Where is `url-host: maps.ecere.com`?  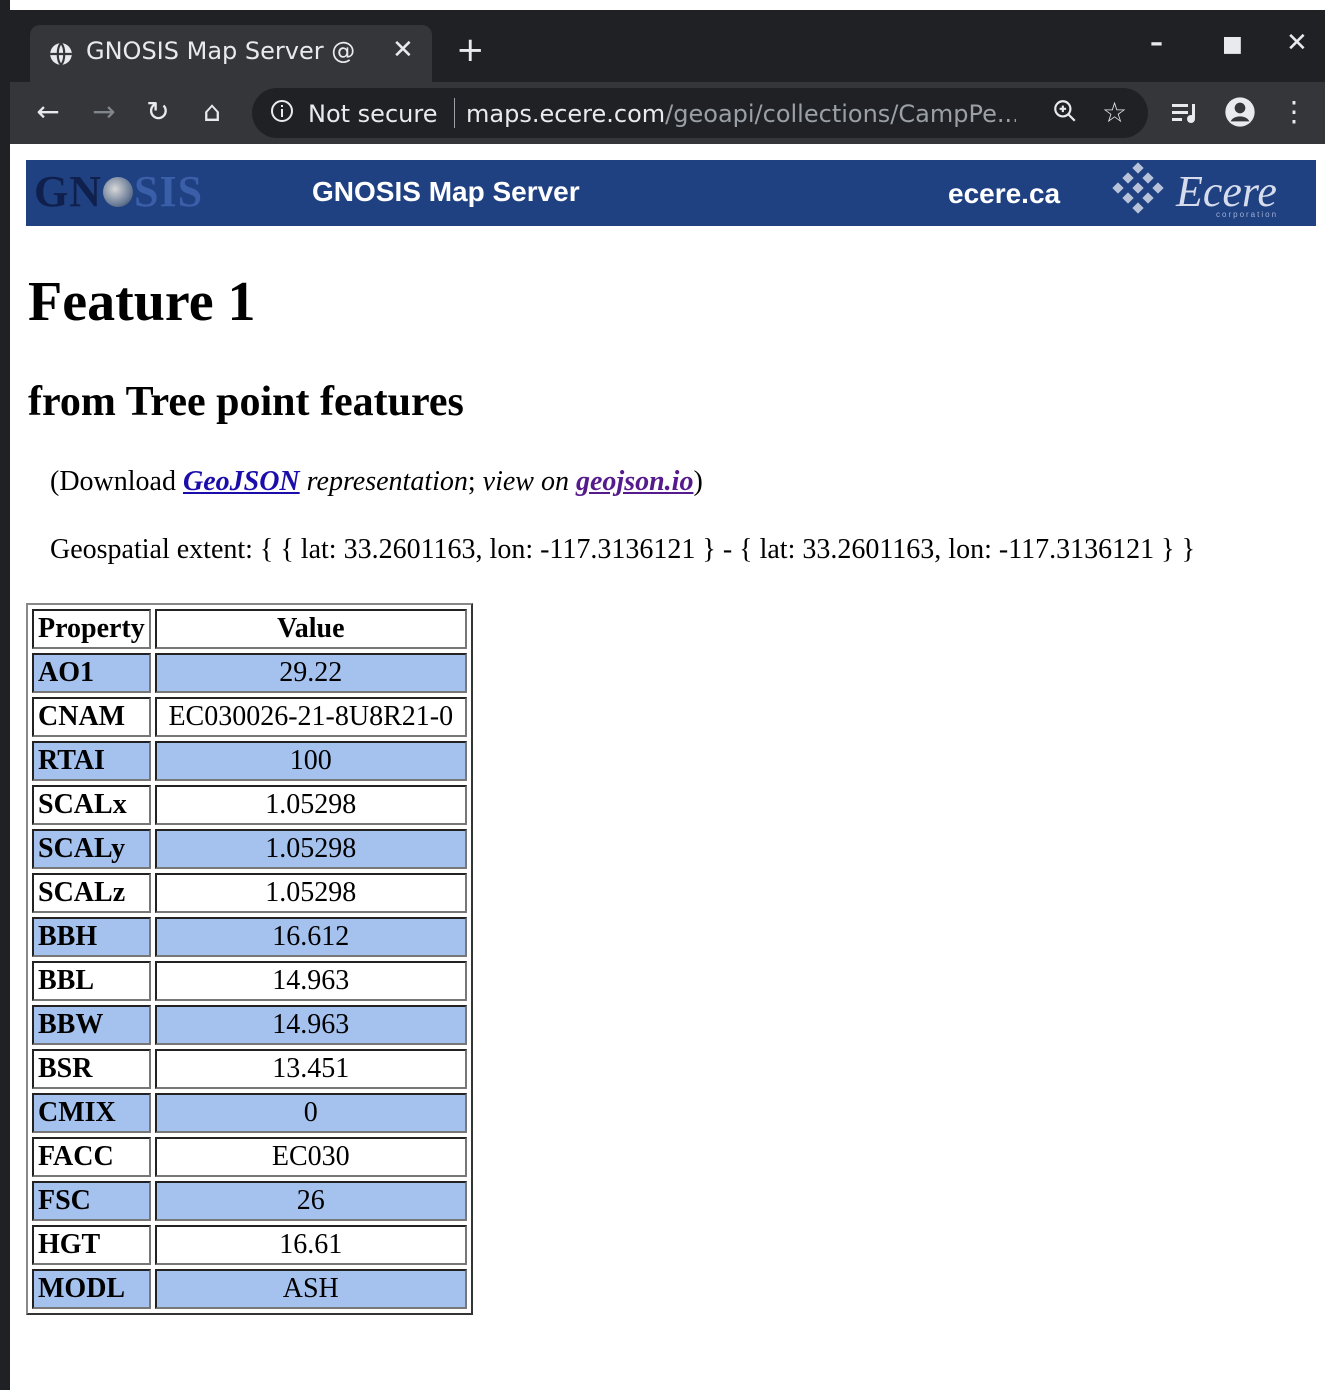 url-host: maps.ecere.com is located at coordinates (566, 114).